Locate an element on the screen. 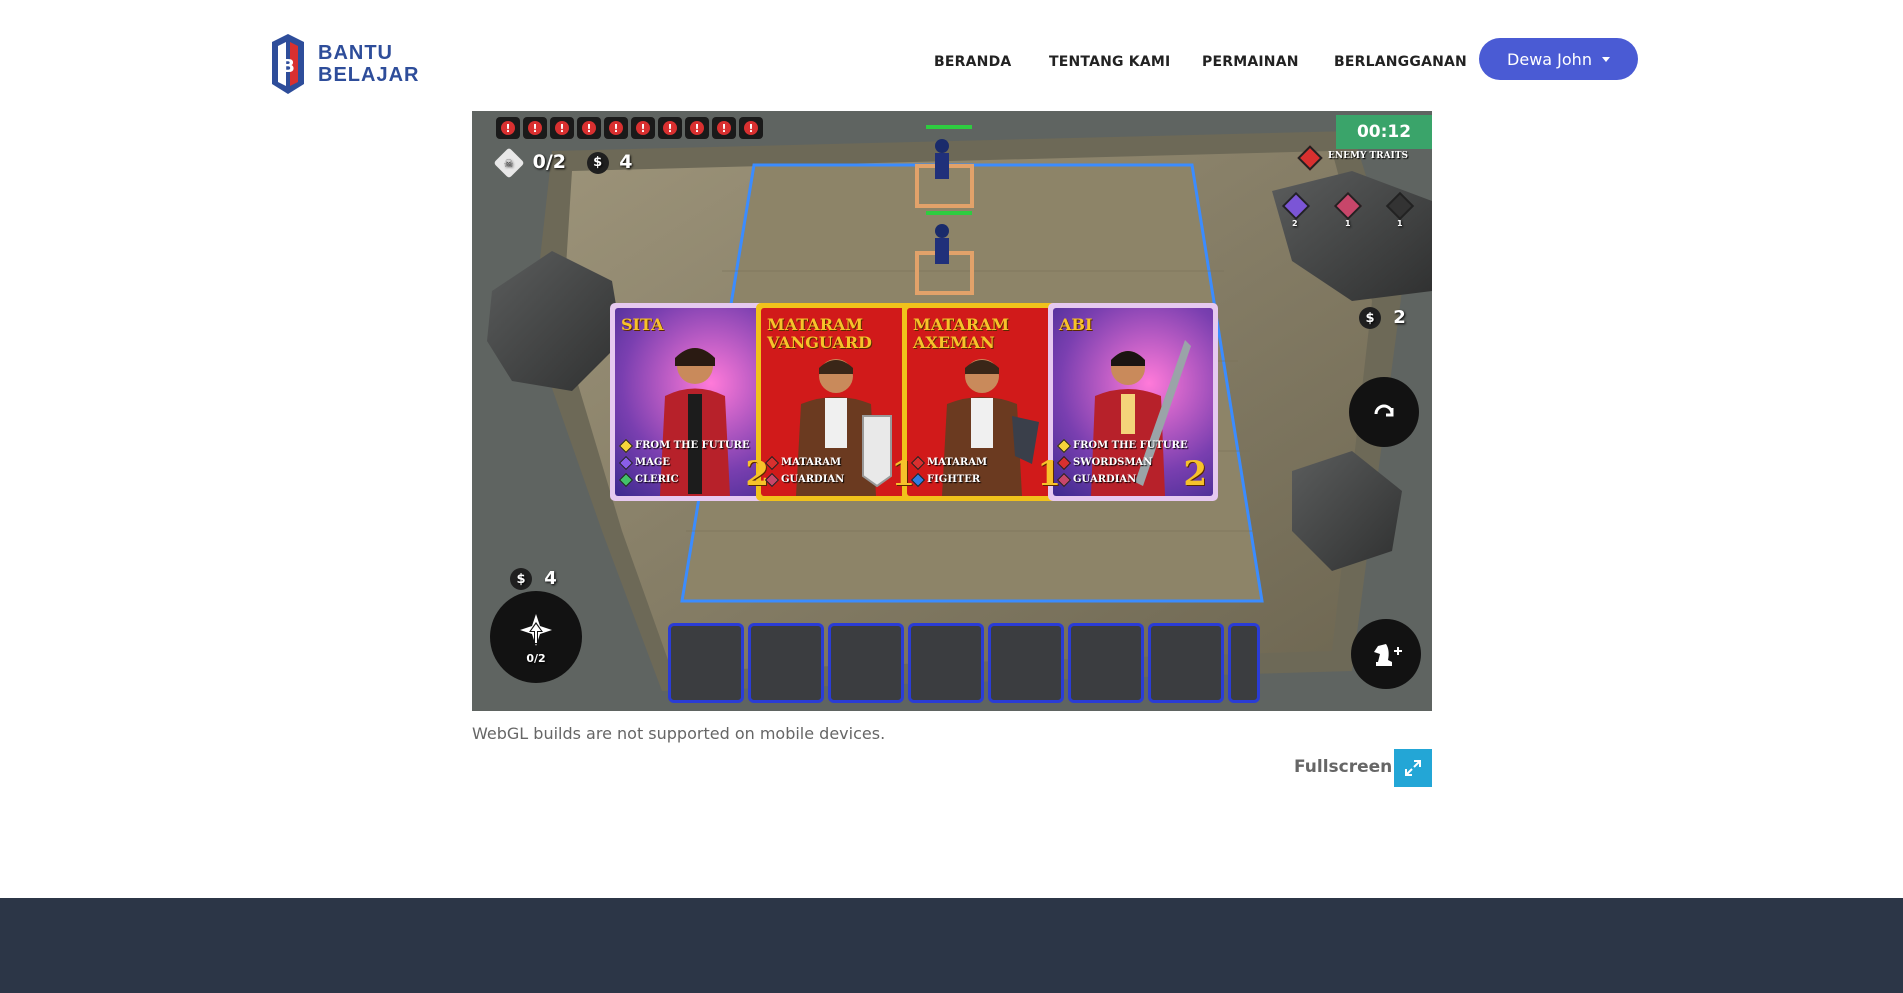 The image size is (1903, 993). expand-icon is located at coordinates (1413, 768).